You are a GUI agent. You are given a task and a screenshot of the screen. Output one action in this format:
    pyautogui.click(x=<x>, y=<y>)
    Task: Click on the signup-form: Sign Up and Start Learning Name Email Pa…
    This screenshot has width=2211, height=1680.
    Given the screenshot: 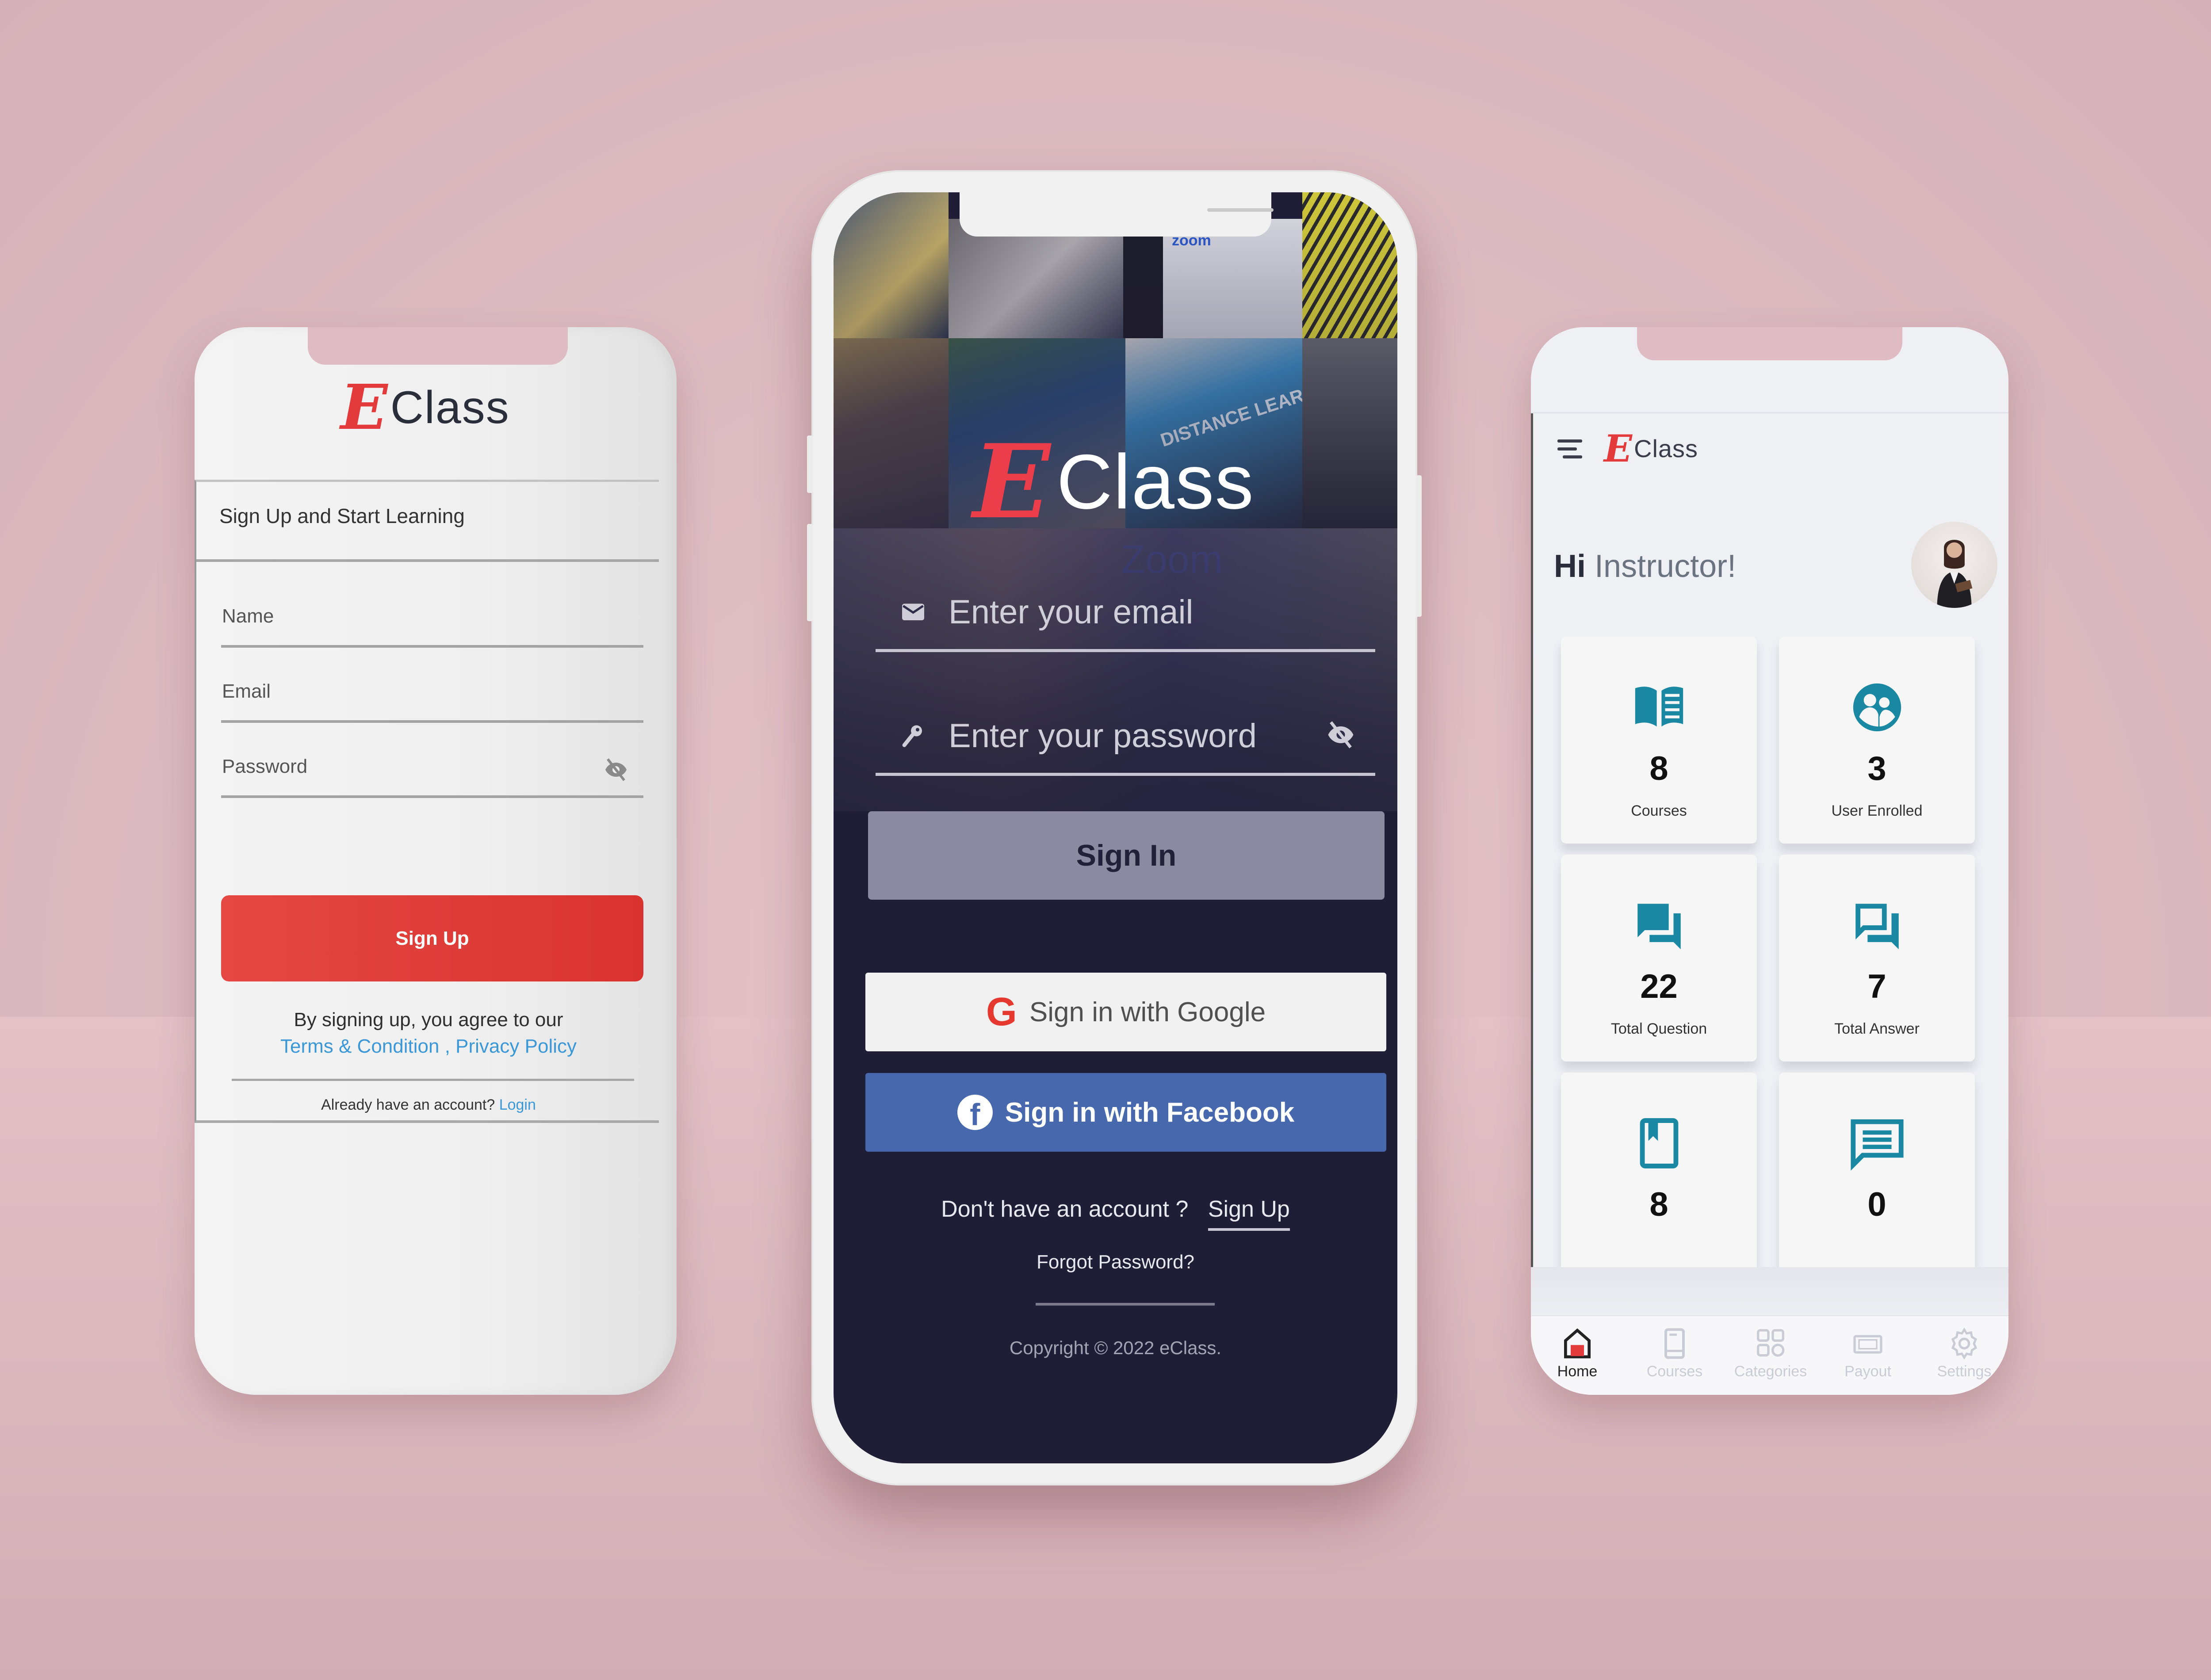 What is the action you would take?
    pyautogui.click(x=427, y=801)
    